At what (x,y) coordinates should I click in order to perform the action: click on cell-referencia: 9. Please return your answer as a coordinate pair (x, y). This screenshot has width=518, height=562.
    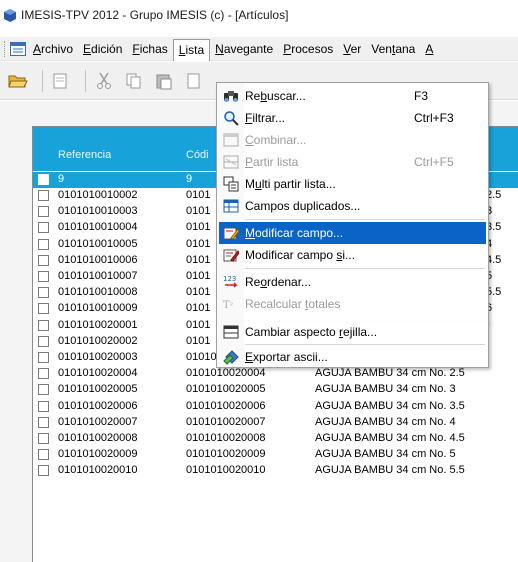
    Looking at the image, I should click on (61, 179).